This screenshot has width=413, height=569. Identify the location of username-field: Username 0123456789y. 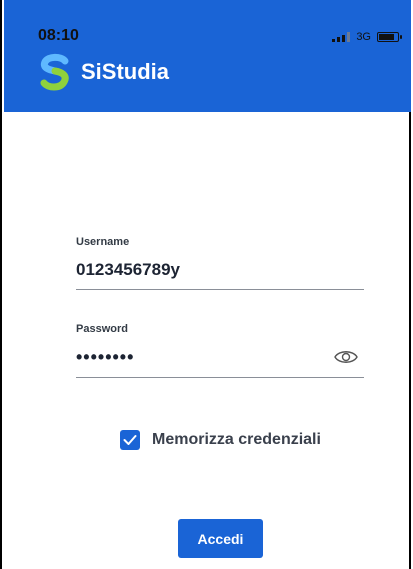
(220, 264).